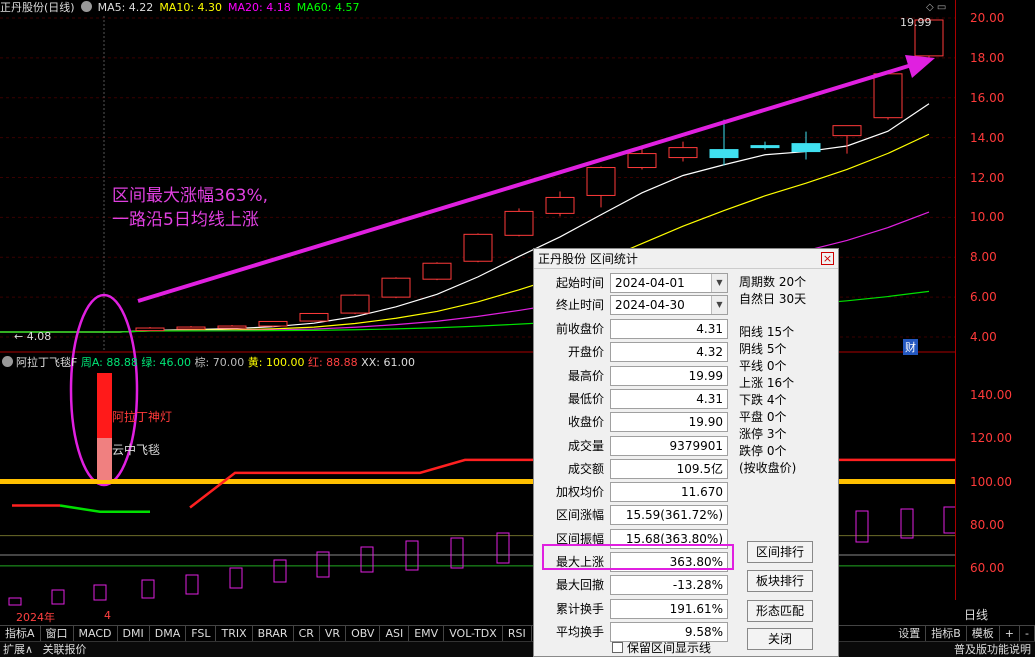 This screenshot has width=1035, height=657. Describe the element at coordinates (910, 633) in the screenshot. I see `tab-right: 设置` at that location.